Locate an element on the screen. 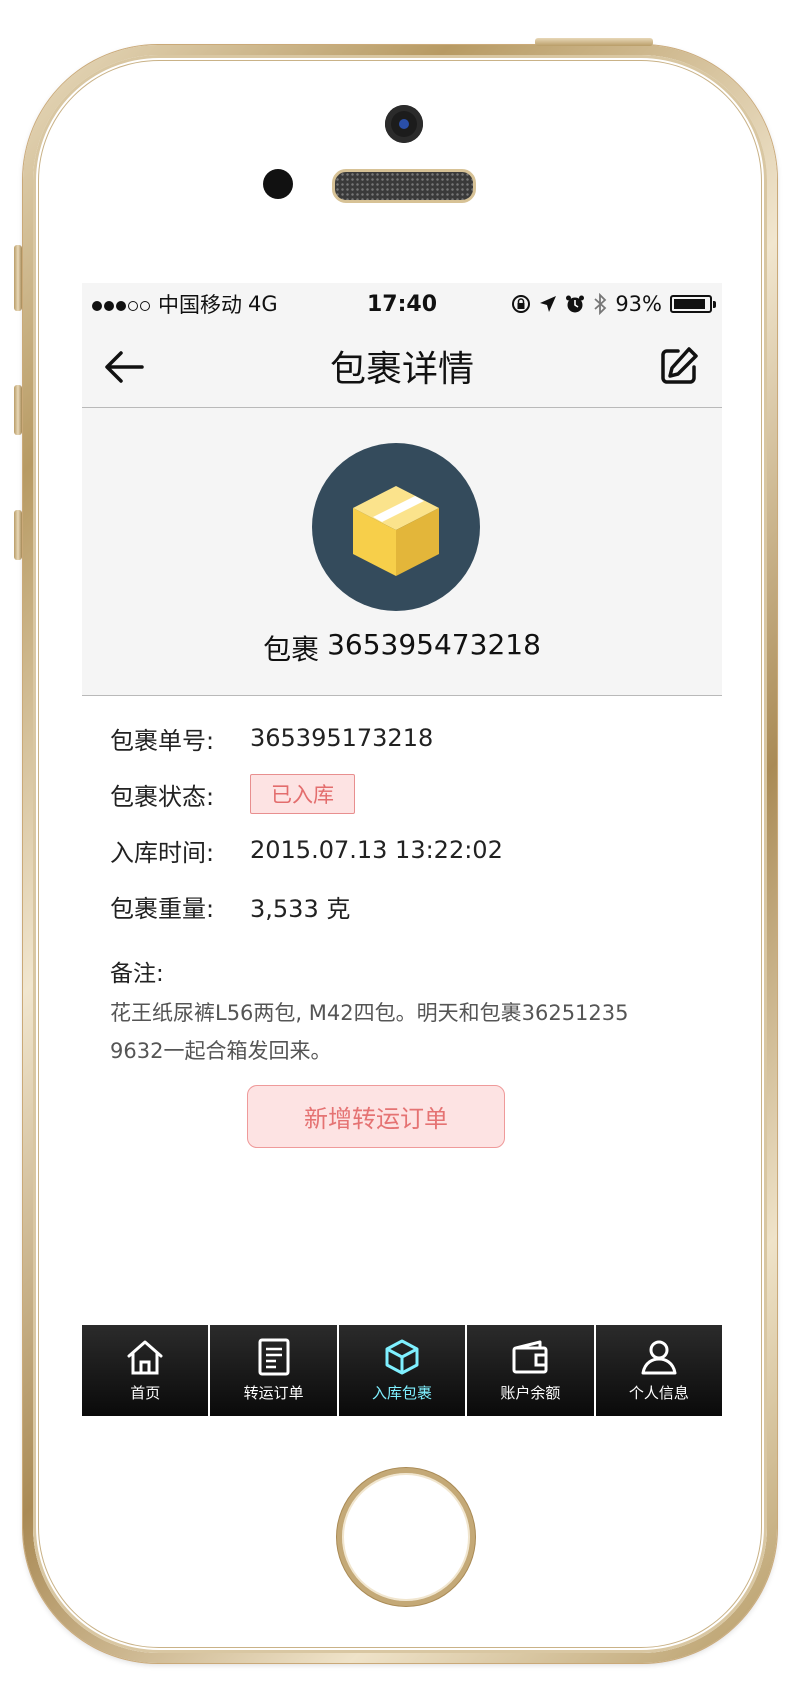 The height and width of the screenshot is (1700, 800). carrier-name: 中国移动 is located at coordinates (200, 305).